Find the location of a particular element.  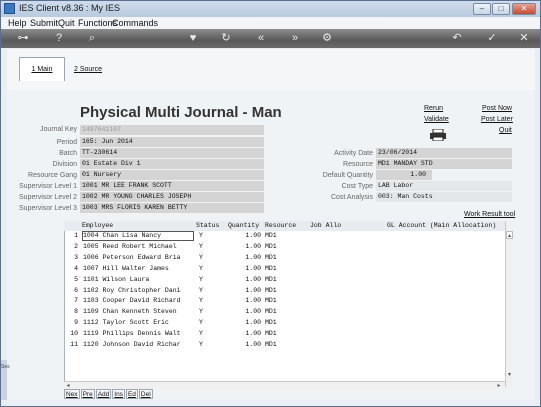

quit-link: Quit is located at coordinates (505, 130).